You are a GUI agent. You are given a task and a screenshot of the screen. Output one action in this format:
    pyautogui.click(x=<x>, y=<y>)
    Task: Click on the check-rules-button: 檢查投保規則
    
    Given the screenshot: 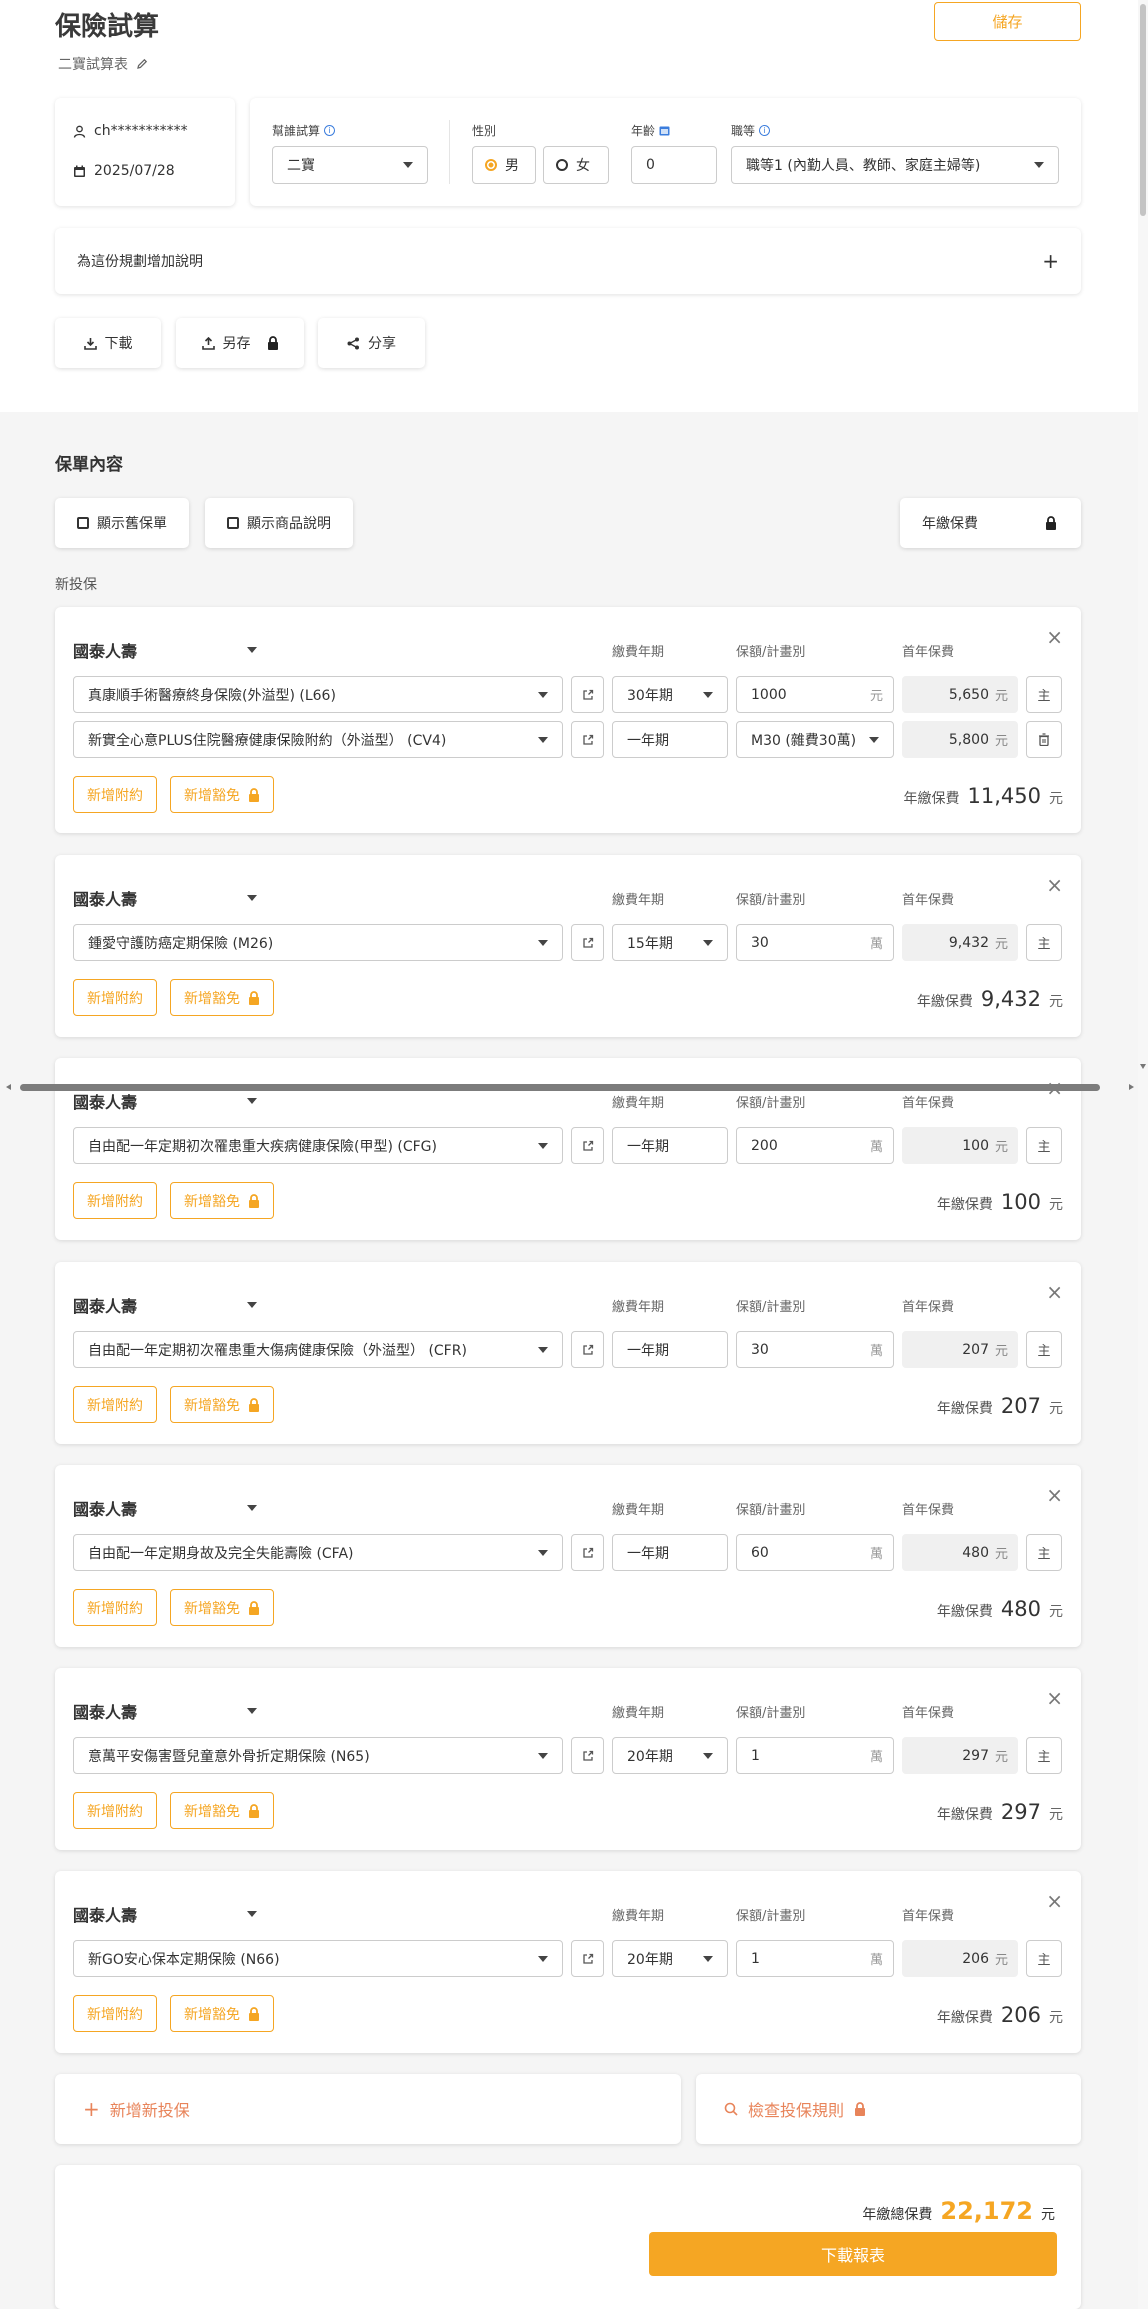 What is the action you would take?
    pyautogui.click(x=888, y=2109)
    